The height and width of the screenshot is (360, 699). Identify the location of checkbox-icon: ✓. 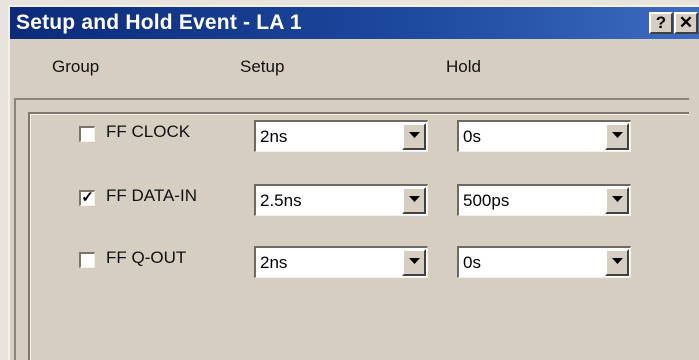
(87, 197).